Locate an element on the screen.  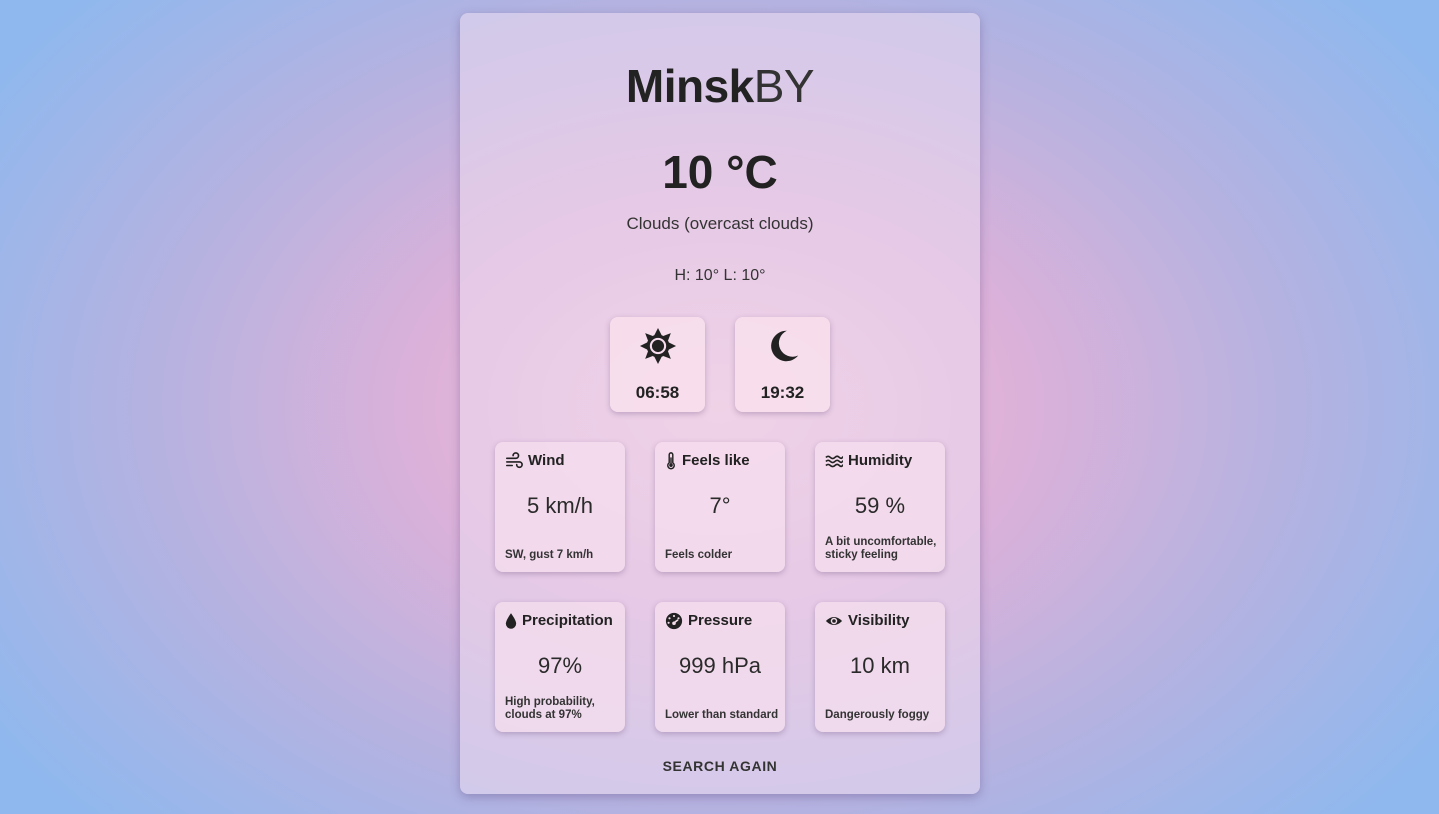
sunrise-box: 06:58 is located at coordinates (657, 364).